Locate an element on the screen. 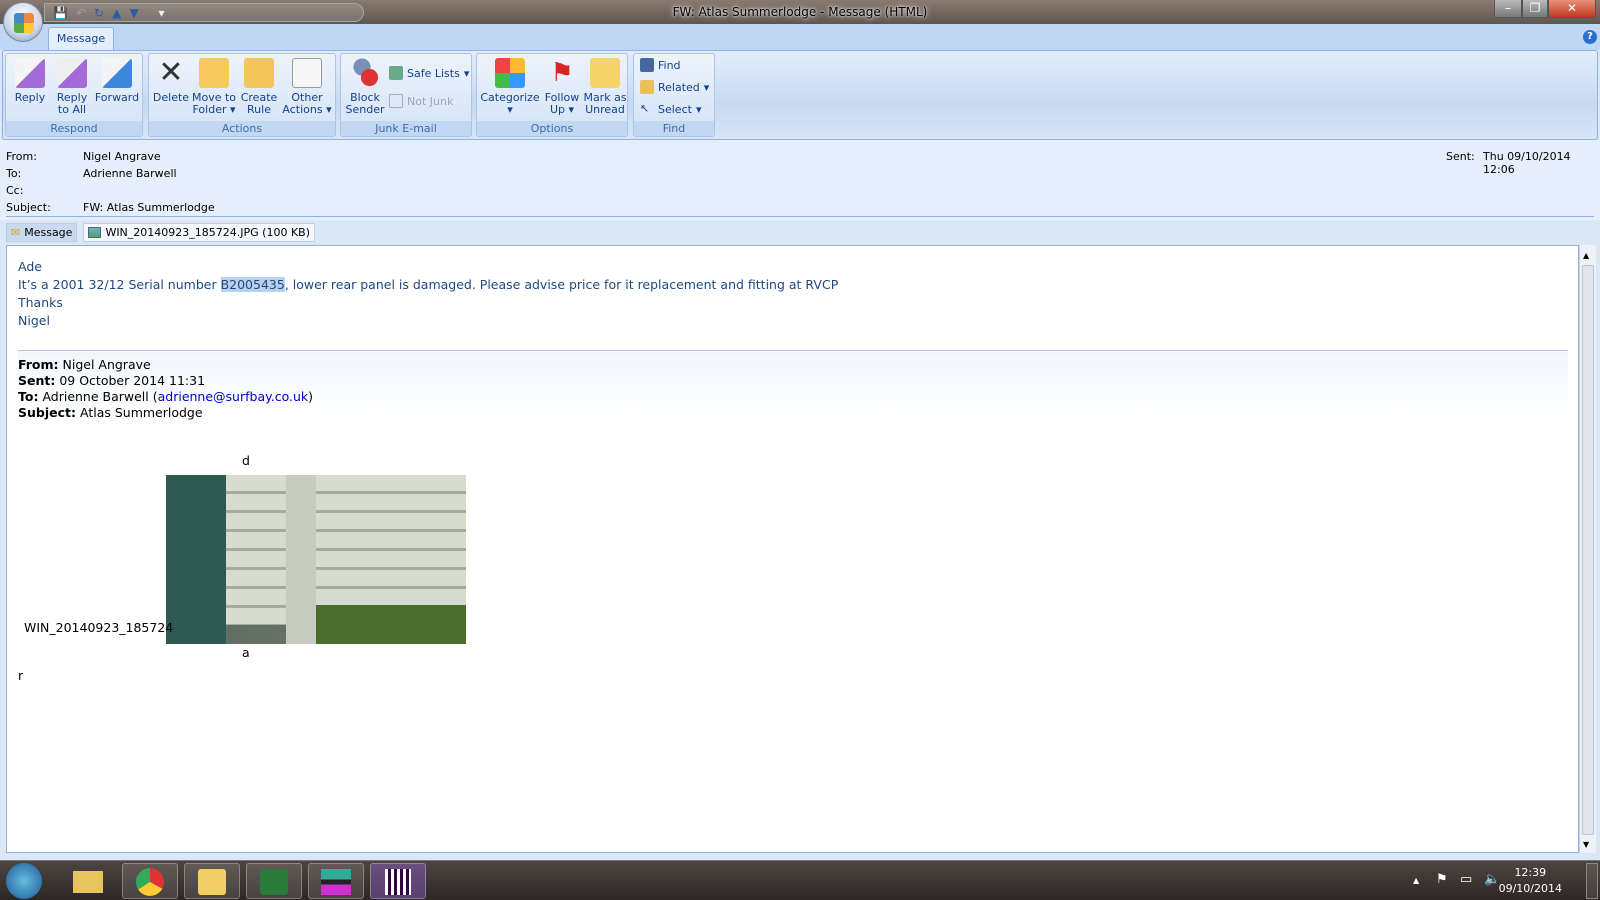 The height and width of the screenshot is (900, 1600). create-rule-button: Create Rule is located at coordinates (259, 87).